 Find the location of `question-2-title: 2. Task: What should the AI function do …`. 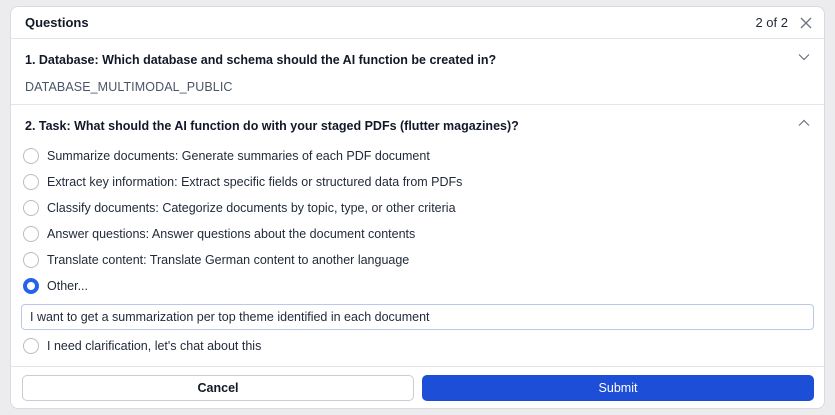

question-2-title: 2. Task: What should the AI function do … is located at coordinates (272, 126).